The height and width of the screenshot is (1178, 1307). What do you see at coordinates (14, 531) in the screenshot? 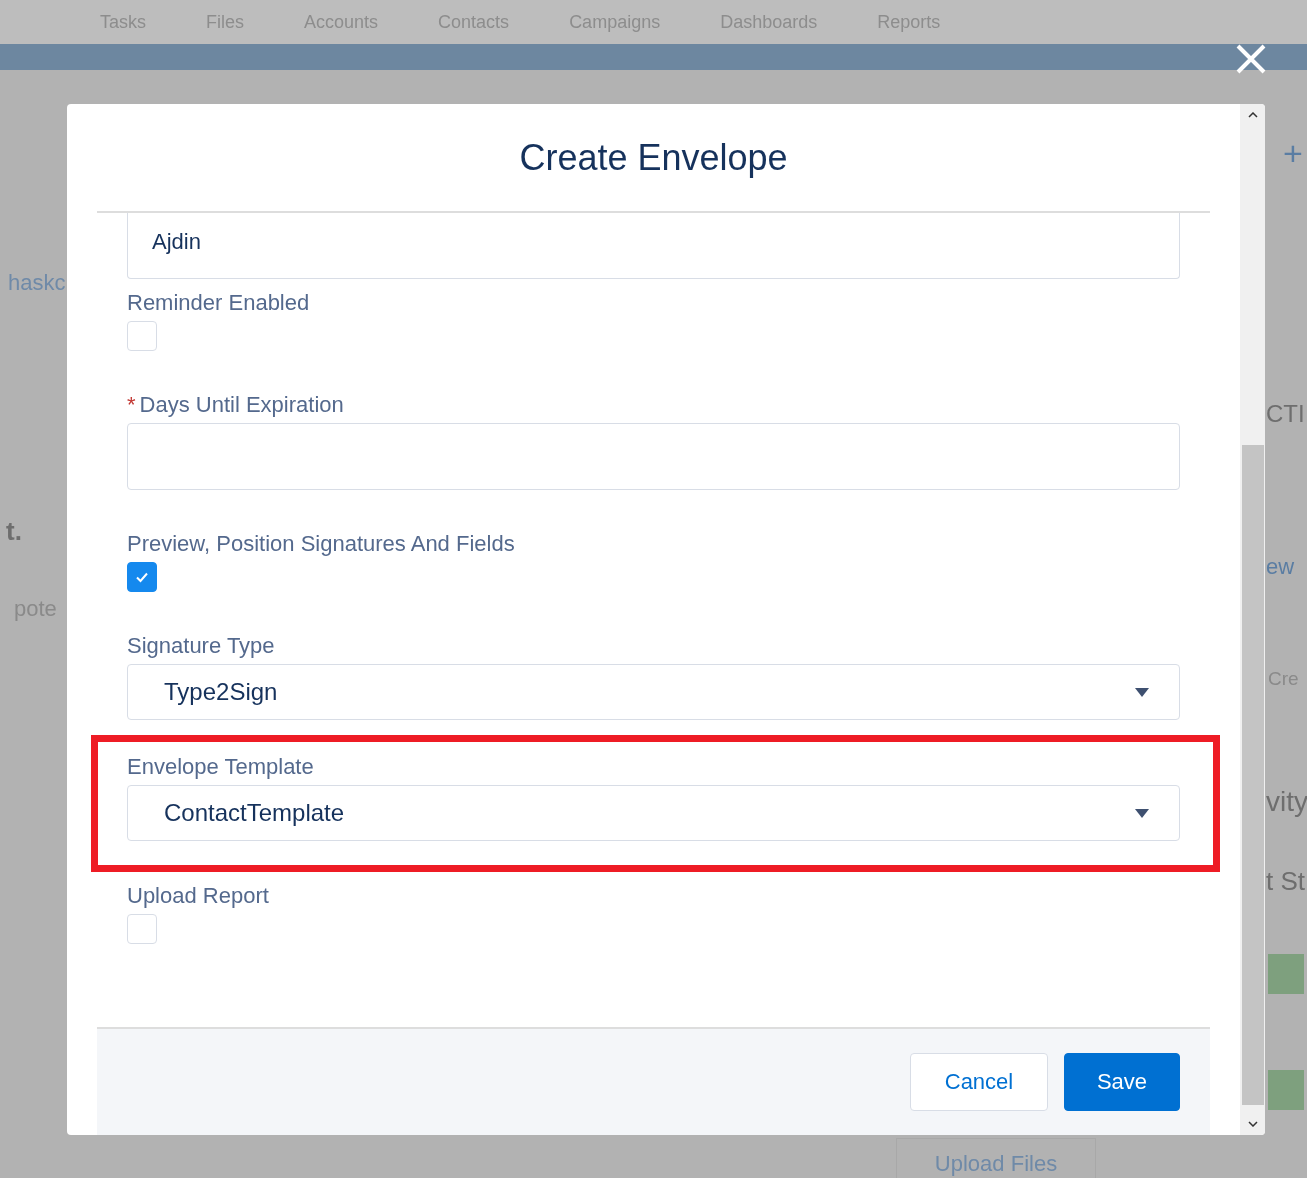
I see `heading-text: t.` at bounding box center [14, 531].